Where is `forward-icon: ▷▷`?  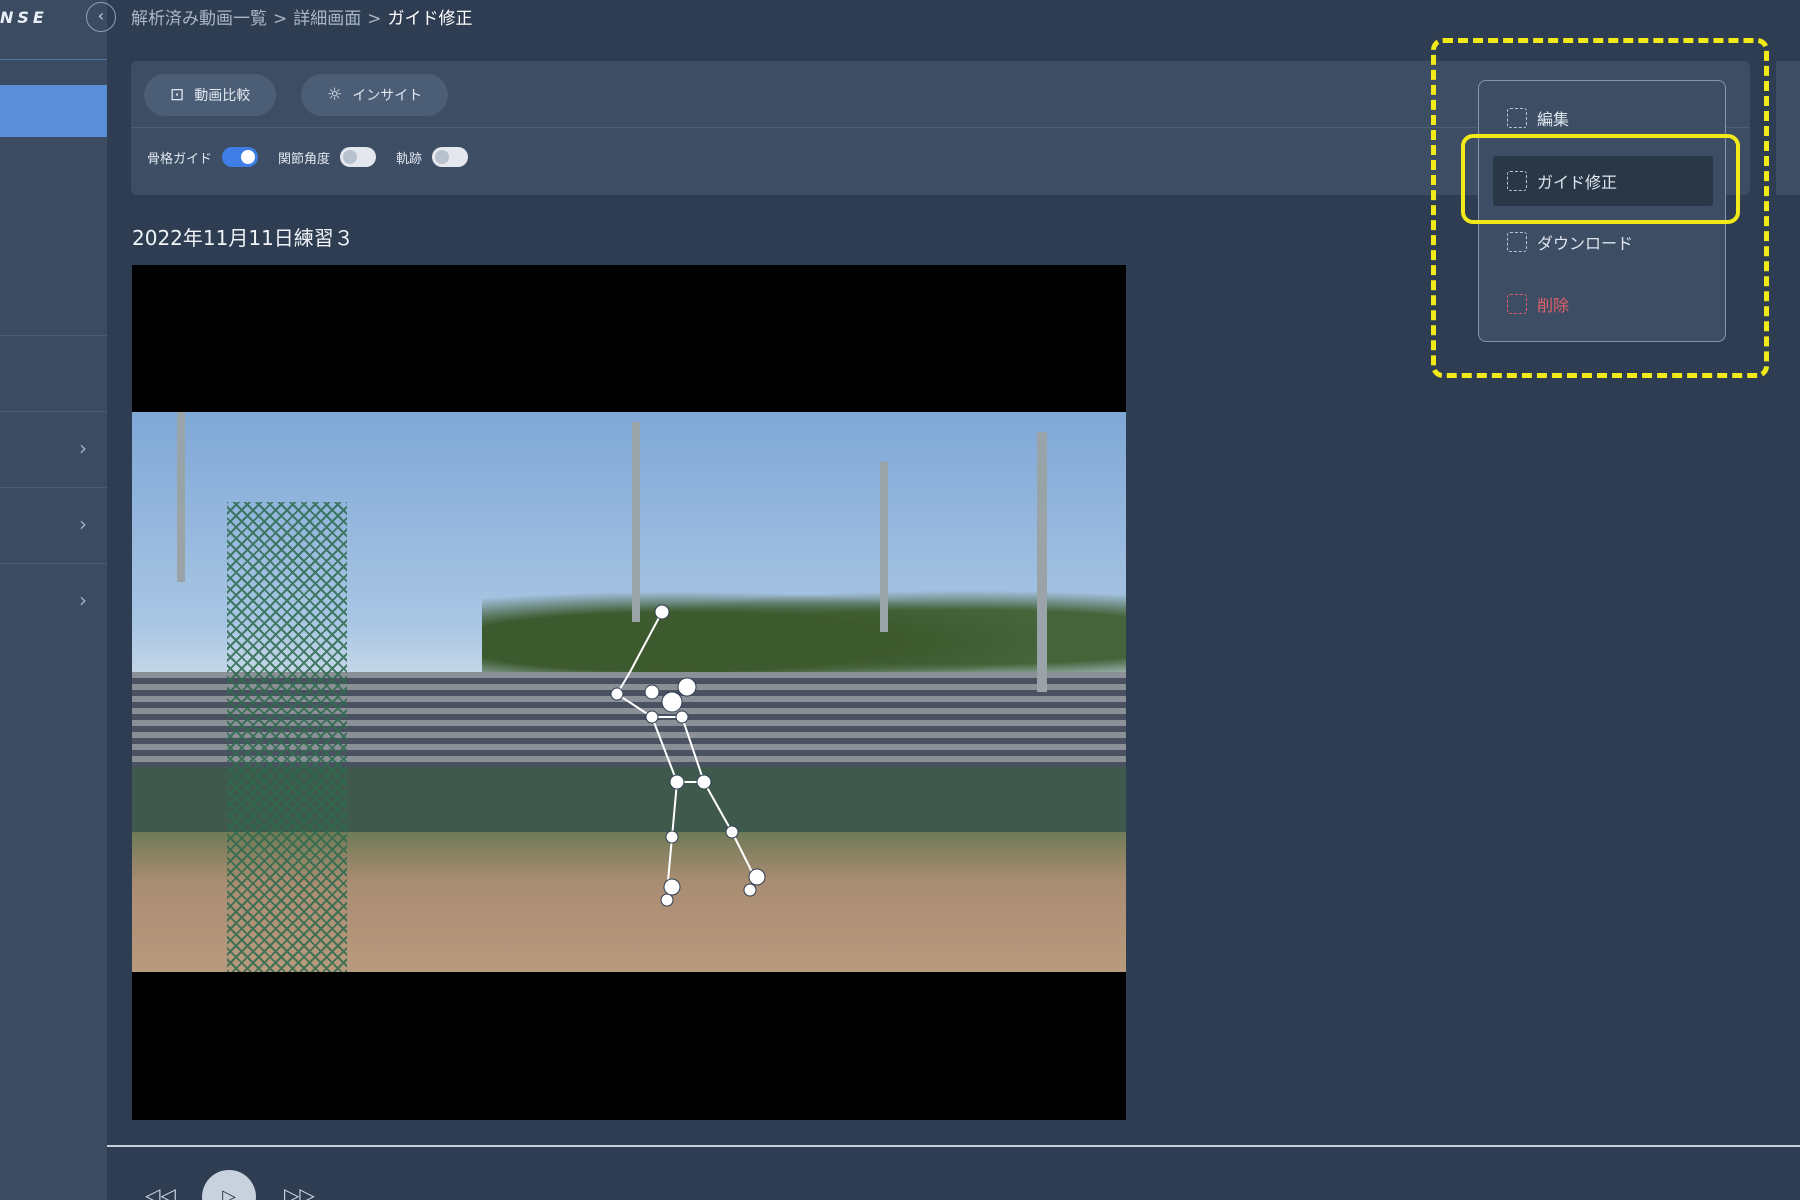
forward-icon: ▷▷ is located at coordinates (299, 1191).